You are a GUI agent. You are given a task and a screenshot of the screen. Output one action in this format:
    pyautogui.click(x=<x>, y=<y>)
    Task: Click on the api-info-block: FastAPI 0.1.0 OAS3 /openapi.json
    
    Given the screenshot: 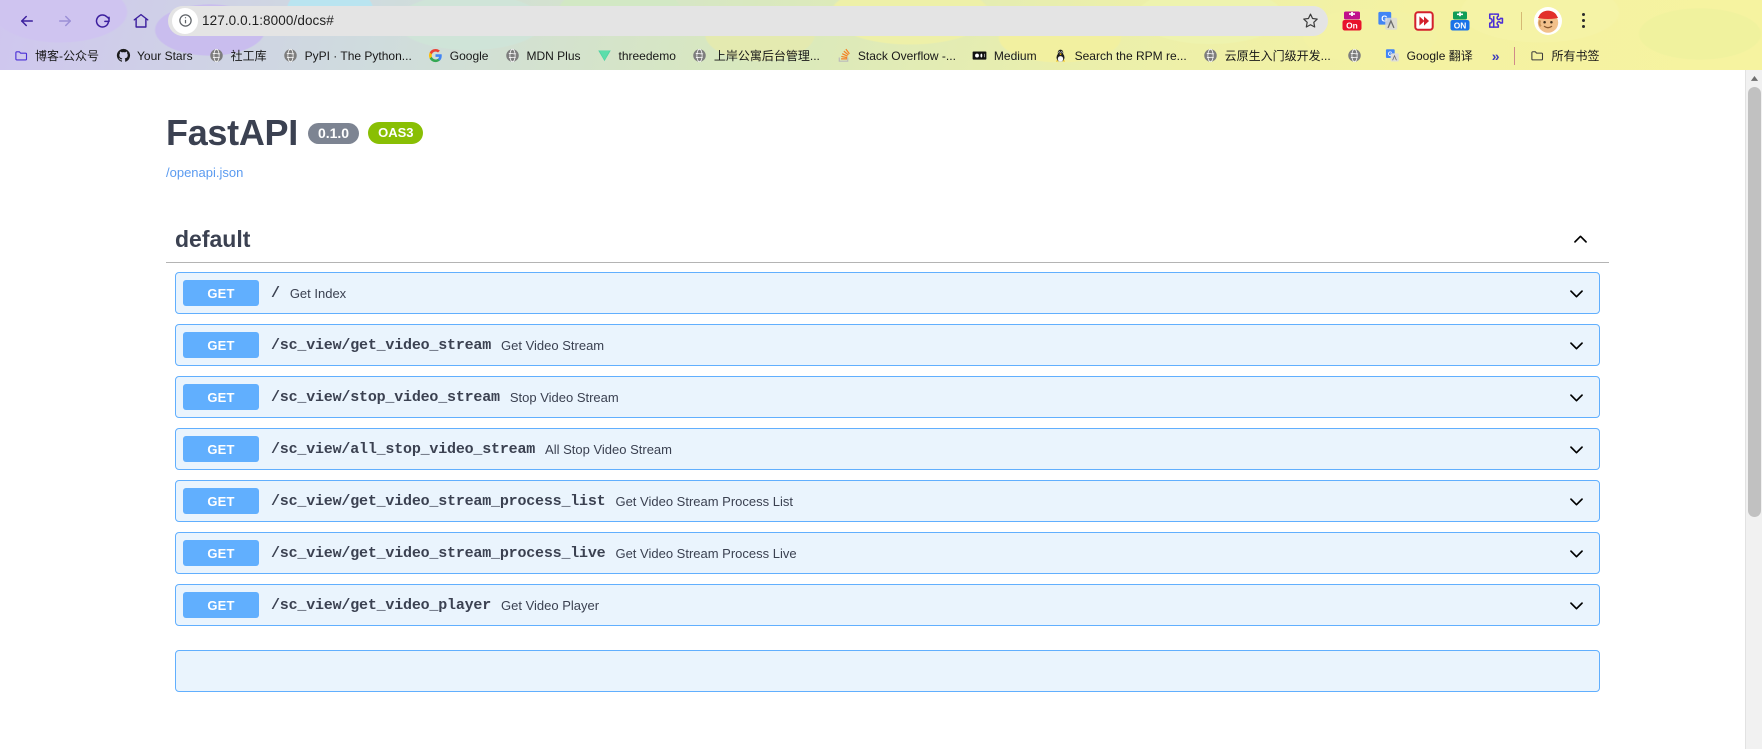 What is the action you would take?
    pyautogui.click(x=887, y=146)
    